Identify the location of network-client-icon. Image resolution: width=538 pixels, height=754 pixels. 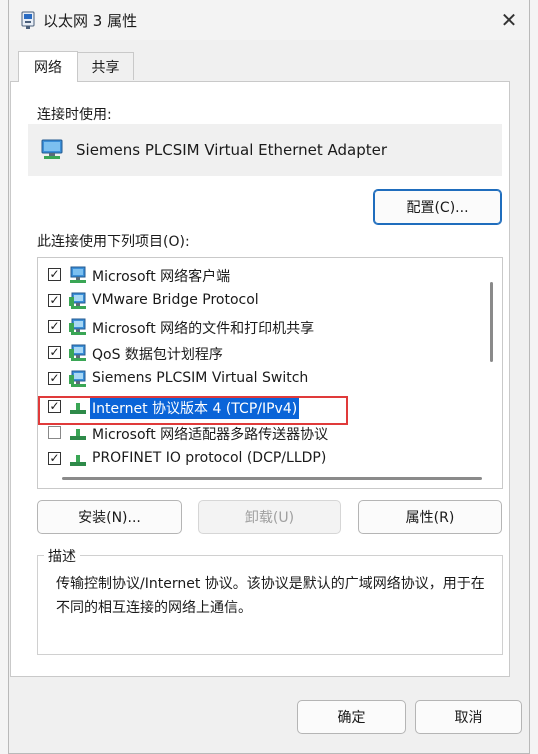
(78, 275).